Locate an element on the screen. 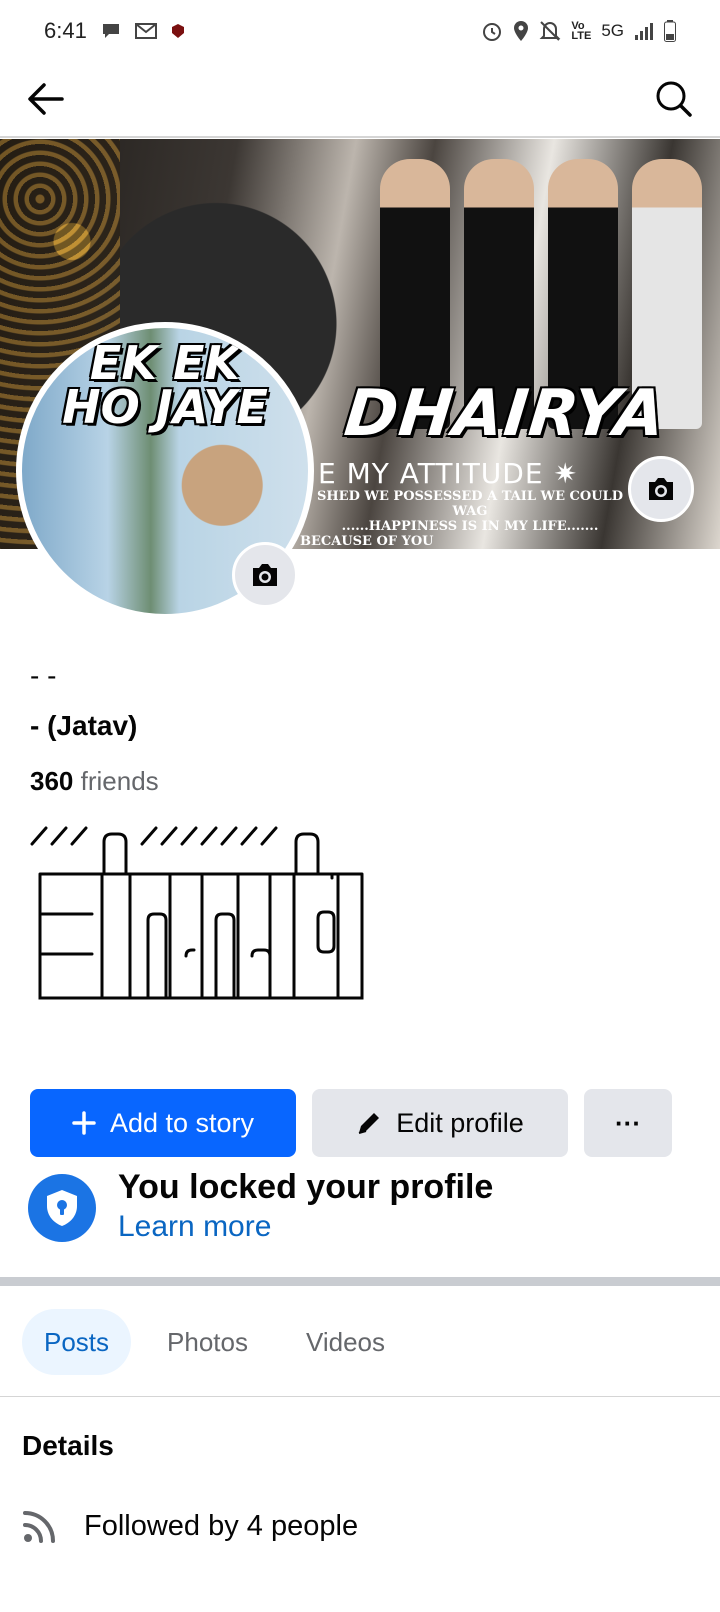 The image size is (720, 1612). app-bar is located at coordinates (360, 100).